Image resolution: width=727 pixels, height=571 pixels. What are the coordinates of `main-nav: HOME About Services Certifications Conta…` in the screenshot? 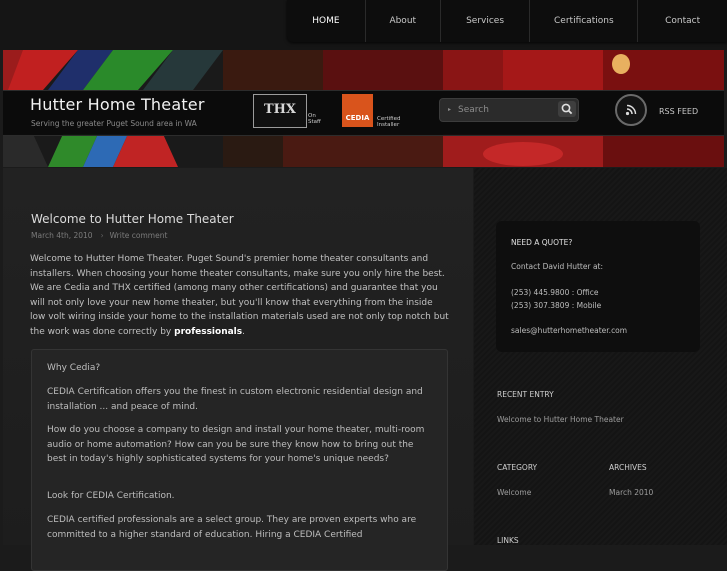 It's located at (507, 21).